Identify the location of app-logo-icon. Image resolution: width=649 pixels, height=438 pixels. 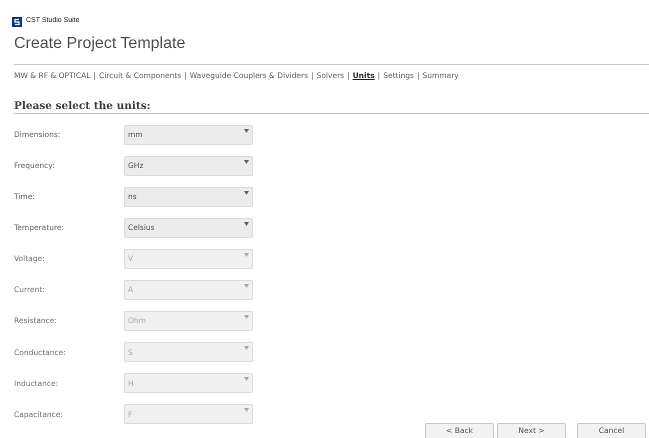
(17, 21).